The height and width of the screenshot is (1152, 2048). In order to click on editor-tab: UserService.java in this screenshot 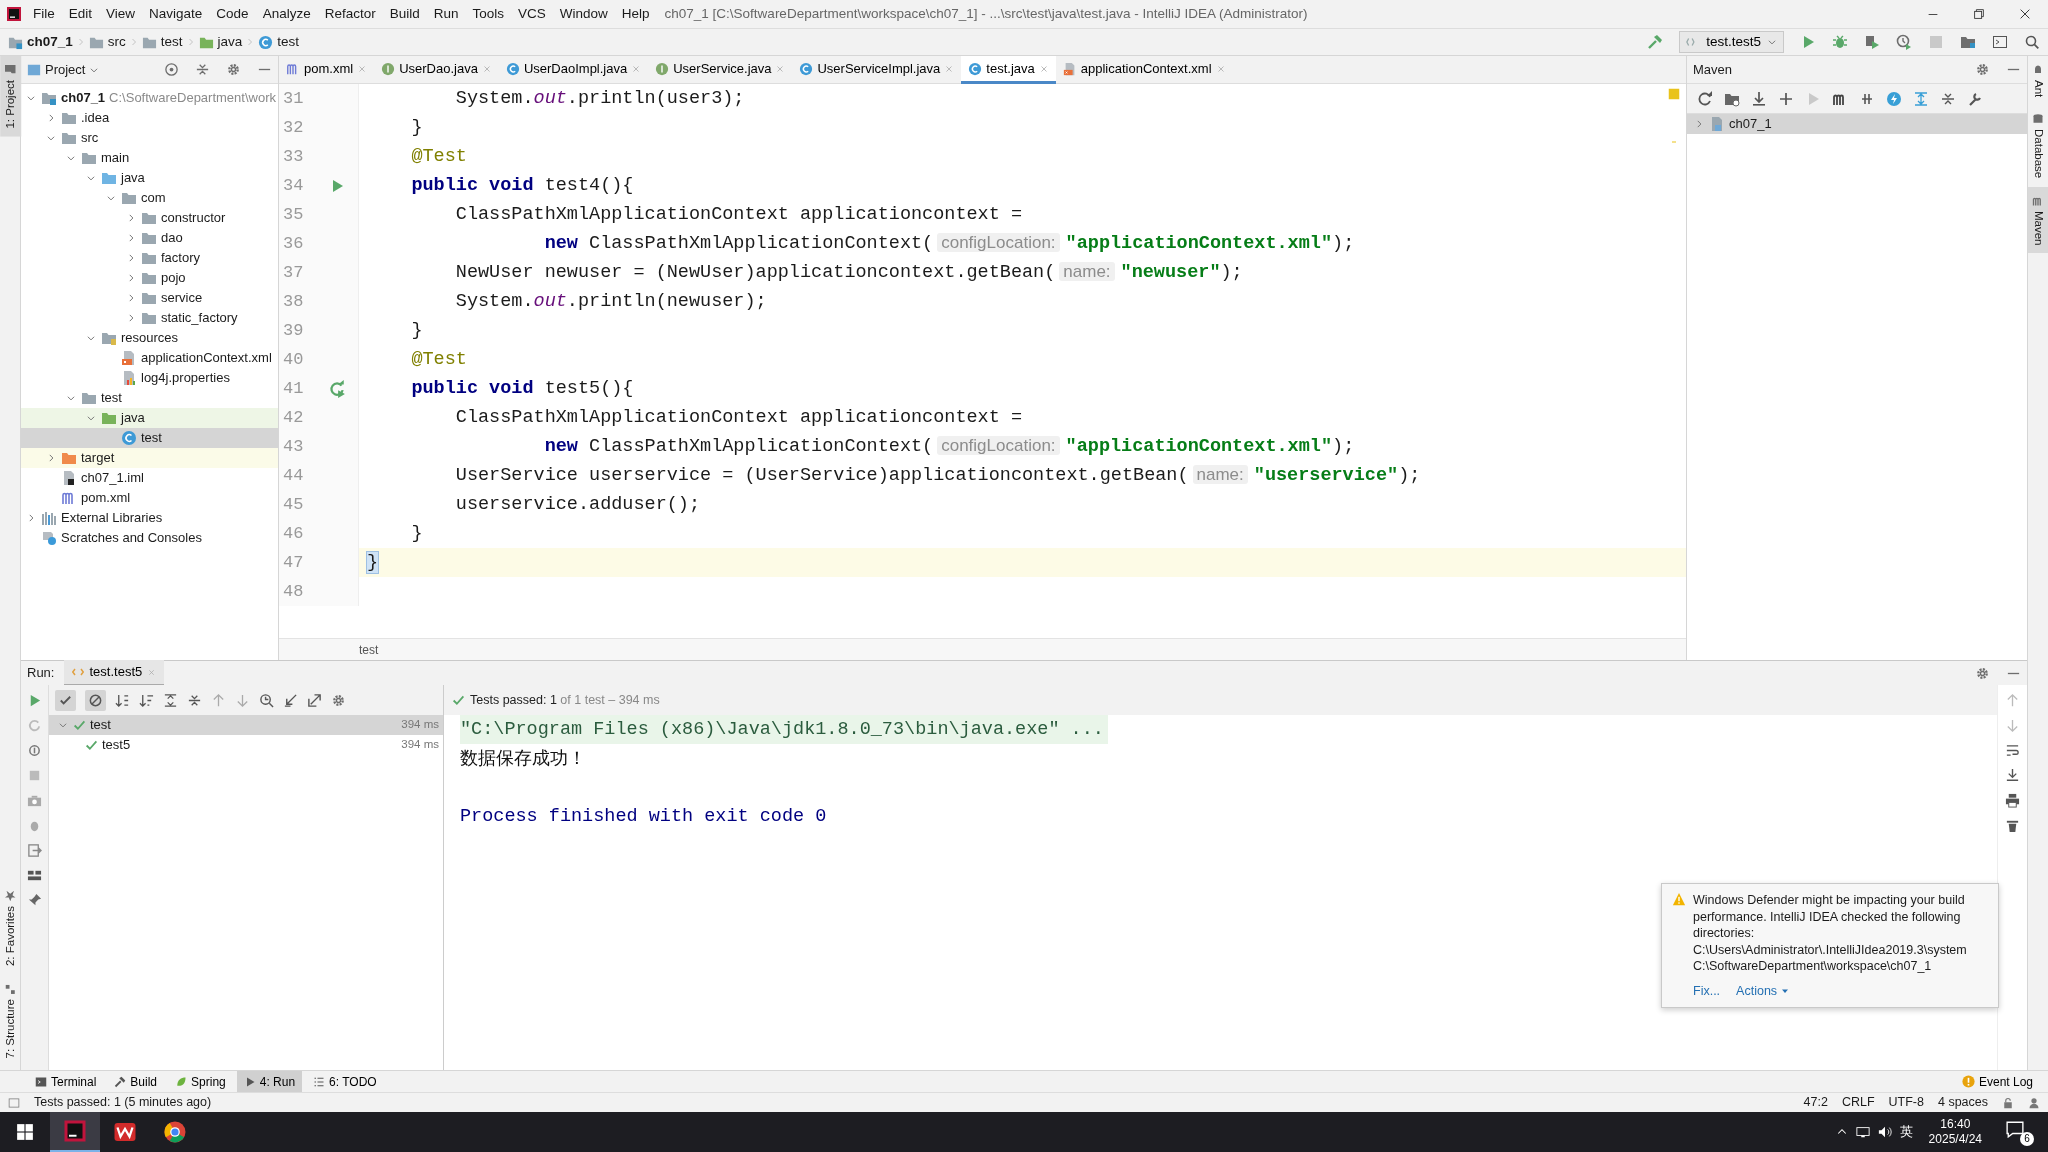, I will do `click(720, 70)`.